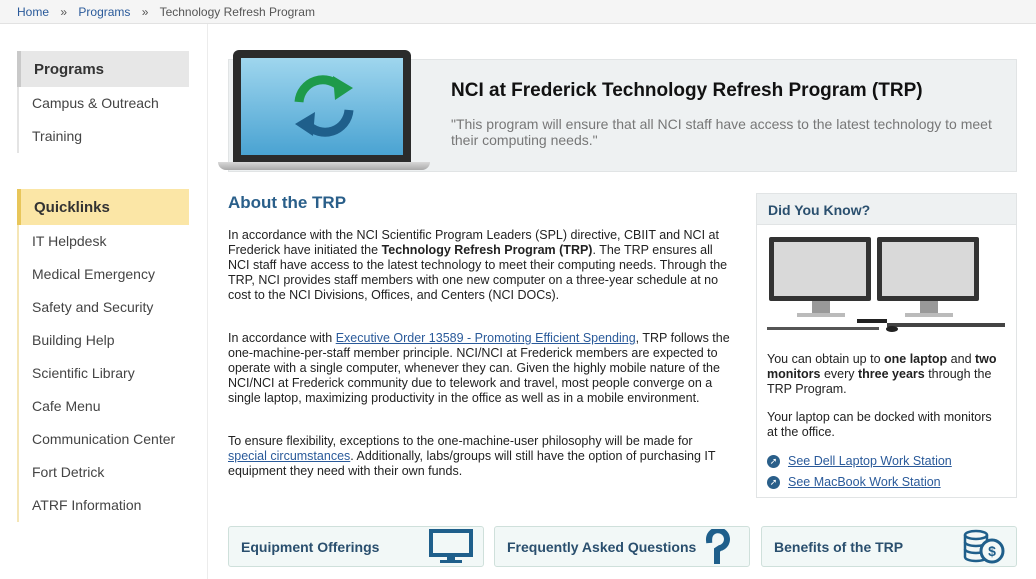 Image resolution: width=1036 pixels, height=579 pixels. What do you see at coordinates (864, 482) in the screenshot?
I see `macbook-link-label: See MacBook Work Station` at bounding box center [864, 482].